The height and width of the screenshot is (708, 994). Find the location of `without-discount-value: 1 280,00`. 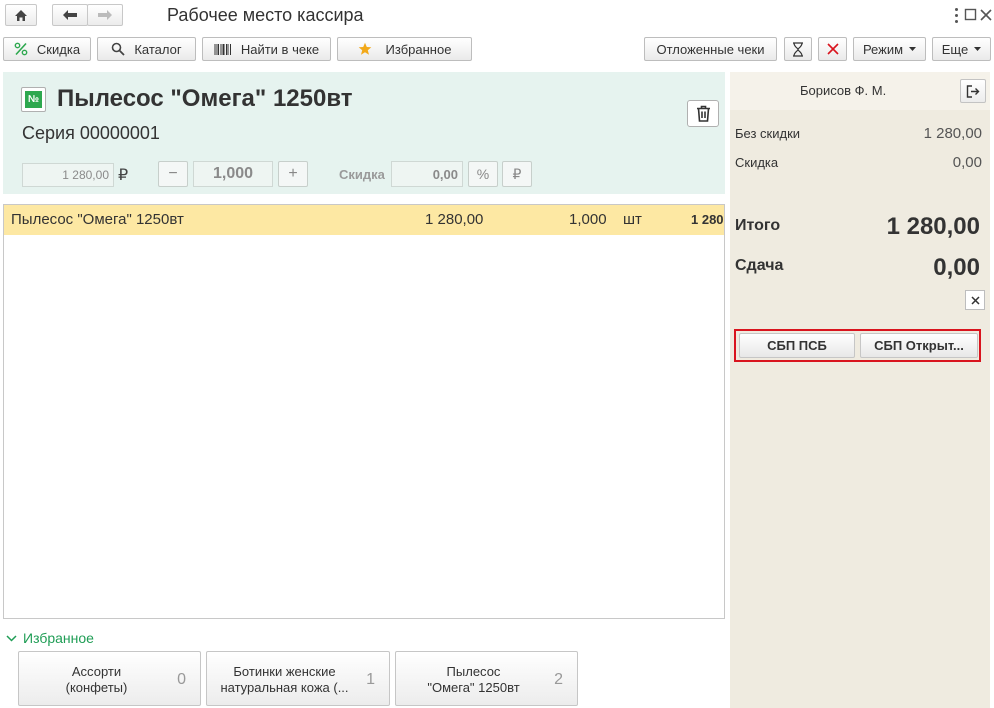

without-discount-value: 1 280,00 is located at coordinates (952, 133).